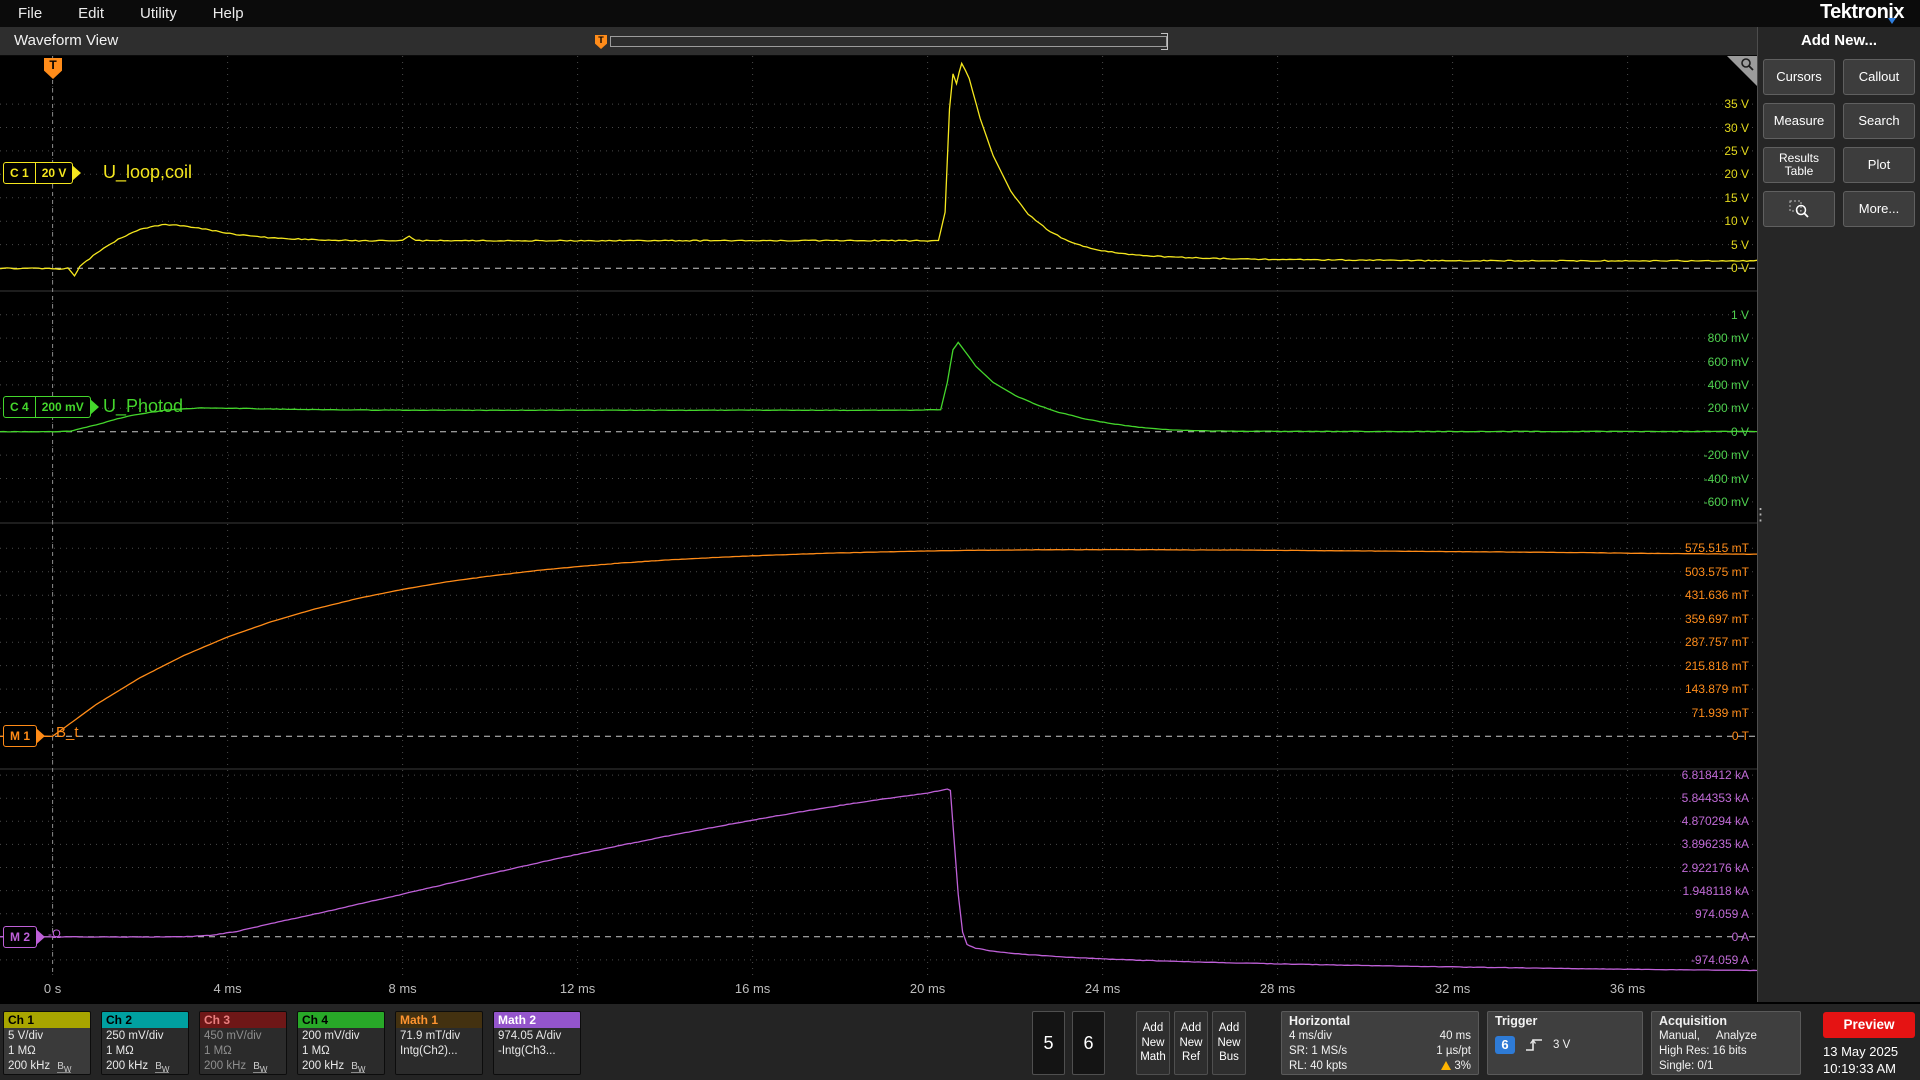 The image size is (1920, 1080). I want to click on math2-tick-label: -974.059 A, so click(1719, 959).